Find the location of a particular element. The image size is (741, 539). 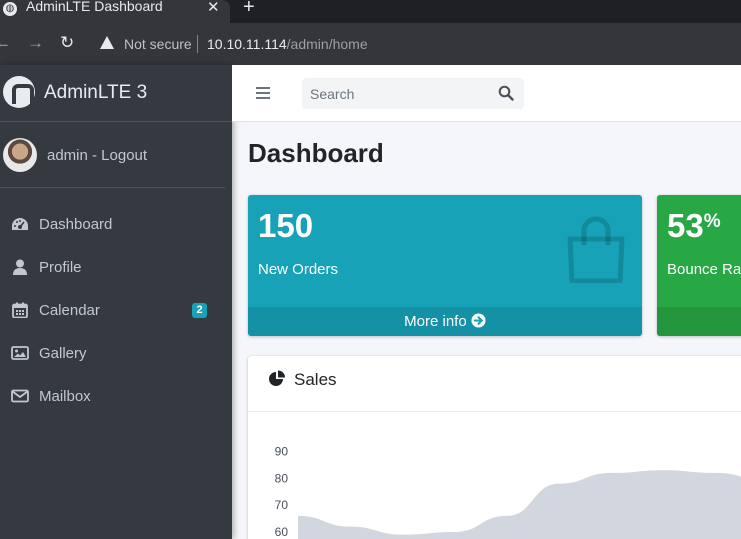

back-arrow-icon: ← is located at coordinates (5, 43).